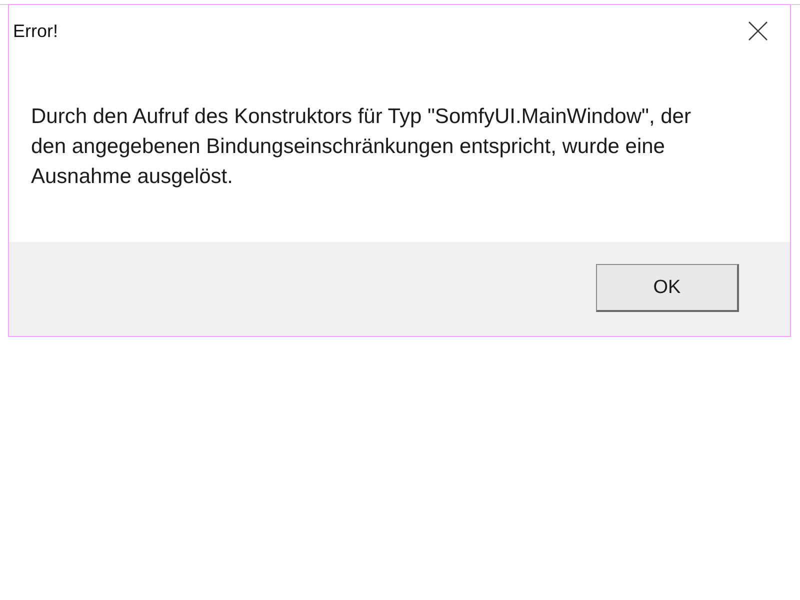 The width and height of the screenshot is (800, 600). What do you see at coordinates (361, 147) in the screenshot?
I see `error-message: Durch den Aufruf des Konstruktors für Typ "SomfyUI.MainWindow", der den angegebenen Bindungseinschränkungen entspricht, wurde eine Ausnahme ausgelöst.` at bounding box center [361, 147].